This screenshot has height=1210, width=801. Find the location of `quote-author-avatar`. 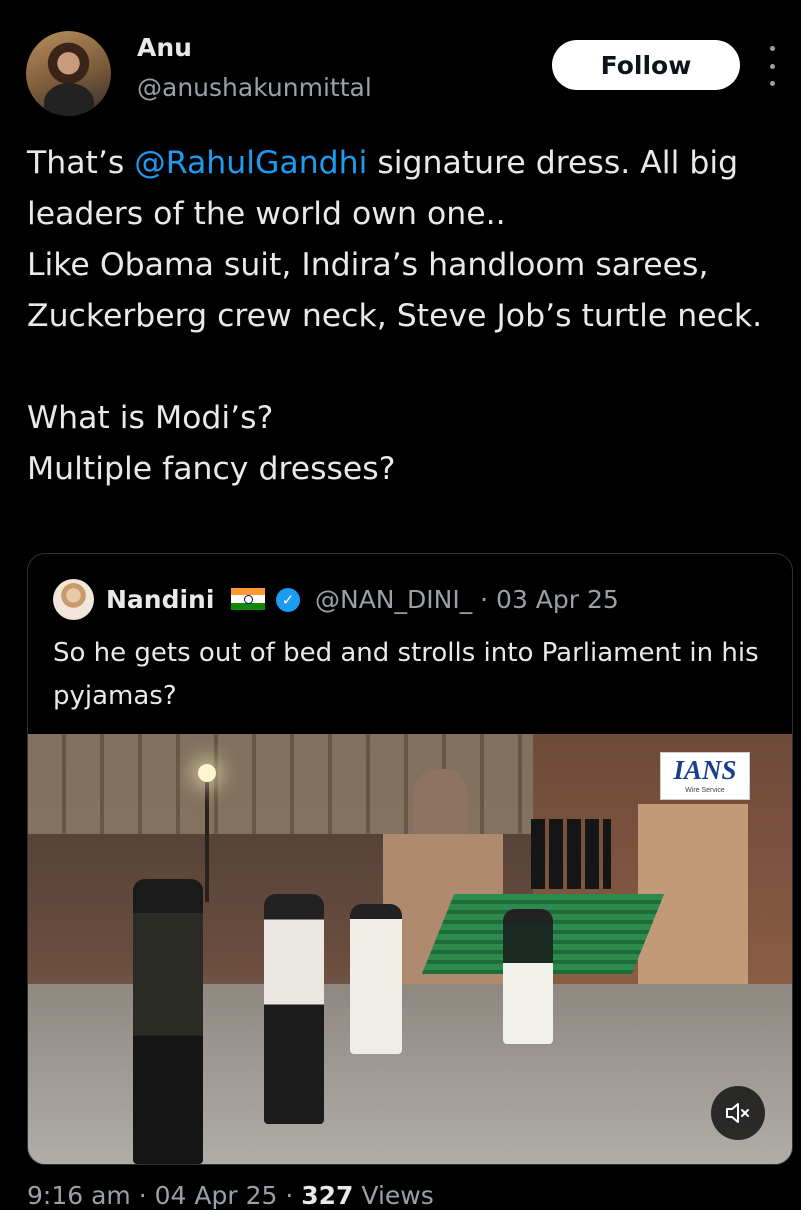

quote-author-avatar is located at coordinates (73, 599).